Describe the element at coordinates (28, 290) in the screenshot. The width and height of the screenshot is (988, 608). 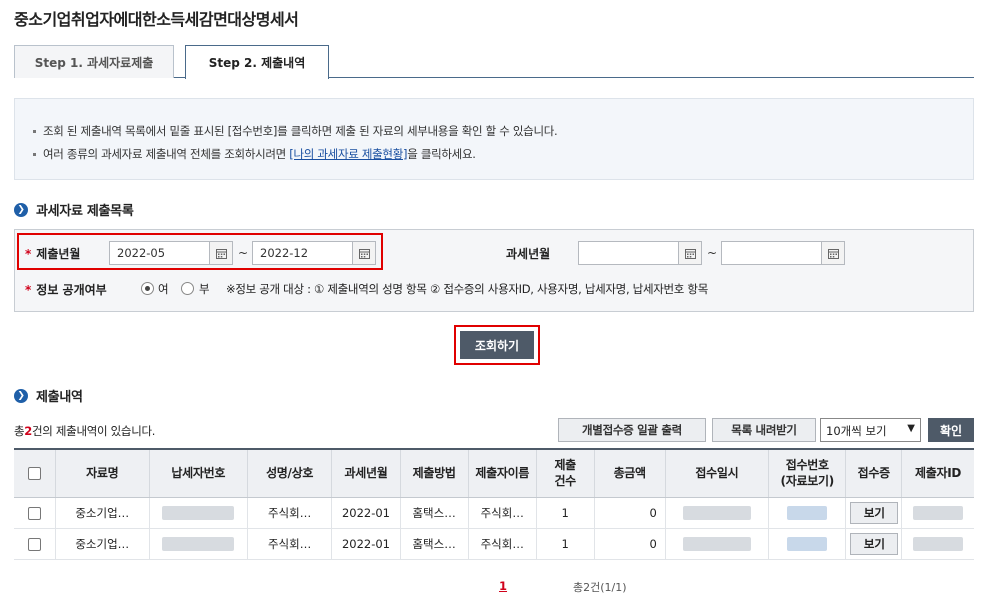
I see `required-mark: *` at that location.